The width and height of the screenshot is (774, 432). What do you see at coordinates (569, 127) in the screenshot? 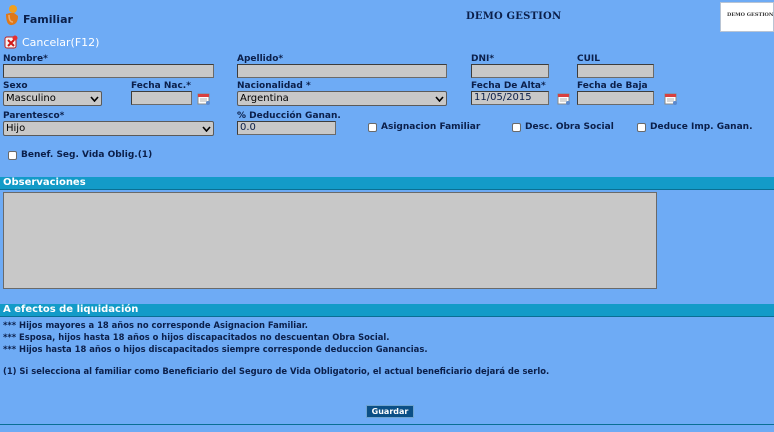
I see `desc-obra-social-label: Desc. Obra Social` at bounding box center [569, 127].